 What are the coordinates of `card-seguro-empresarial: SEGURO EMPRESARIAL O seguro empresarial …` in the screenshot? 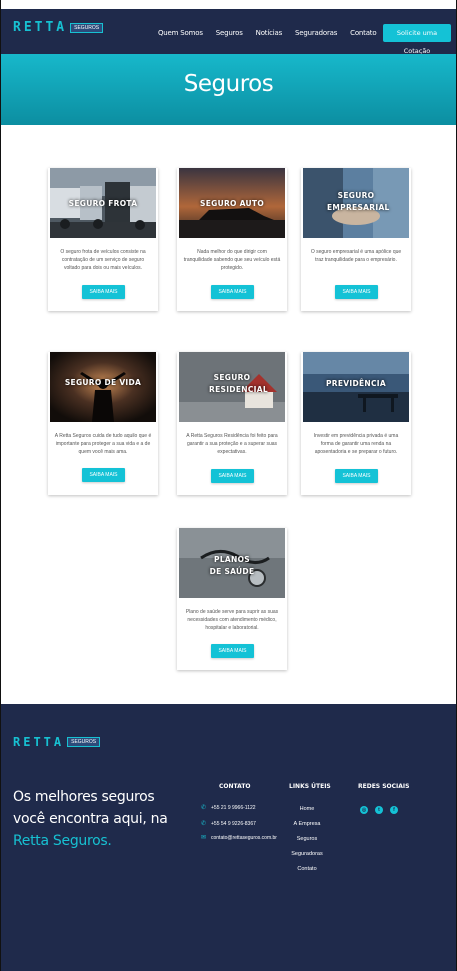 It's located at (356, 239).